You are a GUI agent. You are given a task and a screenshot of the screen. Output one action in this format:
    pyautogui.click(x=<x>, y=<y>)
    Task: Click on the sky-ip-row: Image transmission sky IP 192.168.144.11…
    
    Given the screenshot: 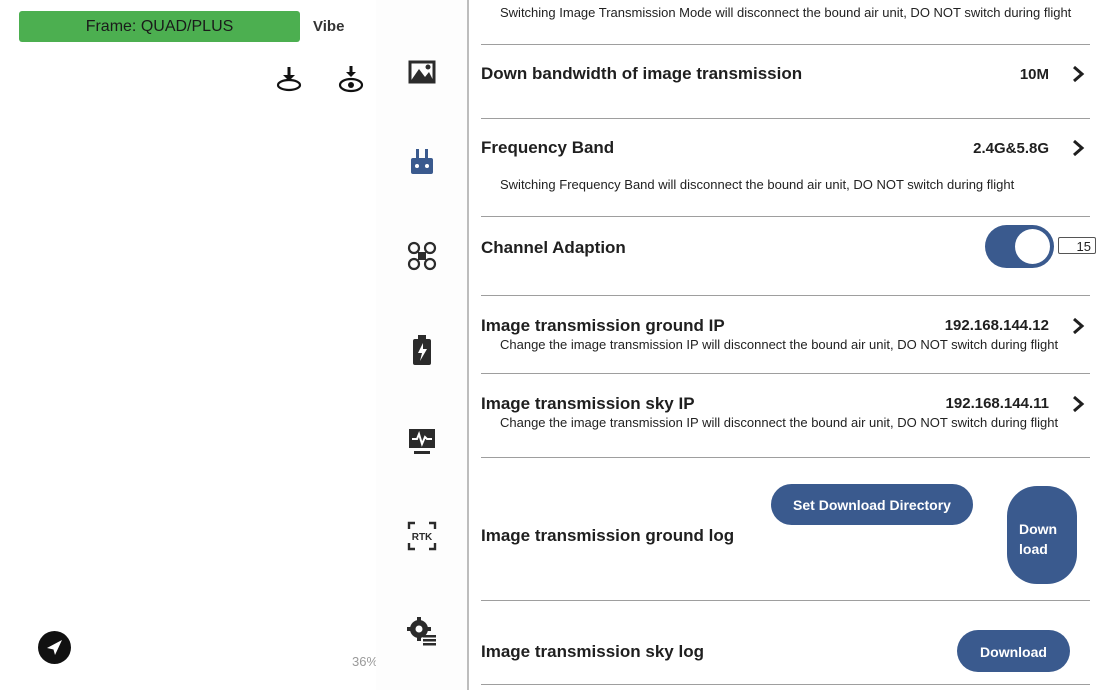 What is the action you would take?
    pyautogui.click(x=785, y=417)
    